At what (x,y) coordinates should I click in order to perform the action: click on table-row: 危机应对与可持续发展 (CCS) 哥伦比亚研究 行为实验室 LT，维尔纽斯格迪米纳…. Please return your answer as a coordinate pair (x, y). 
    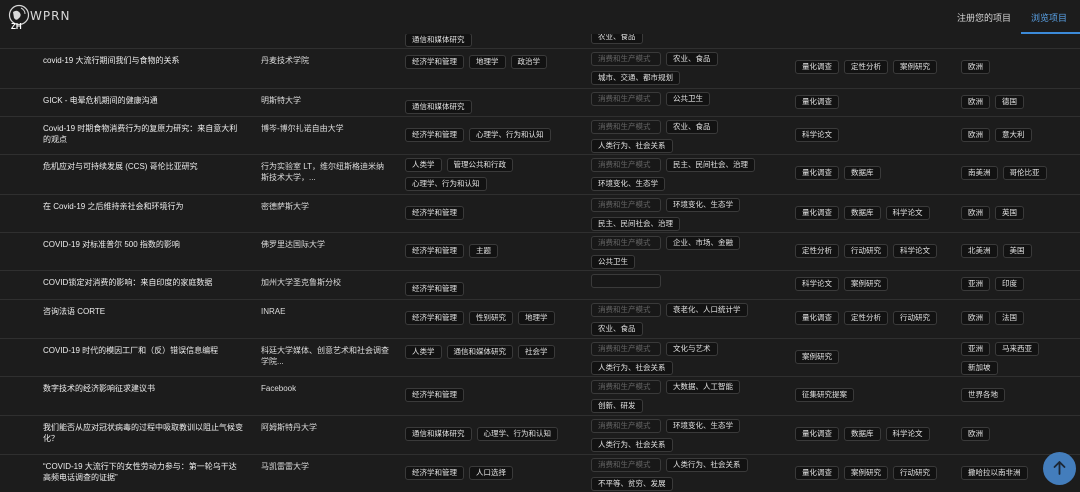
    Looking at the image, I should click on (540, 175).